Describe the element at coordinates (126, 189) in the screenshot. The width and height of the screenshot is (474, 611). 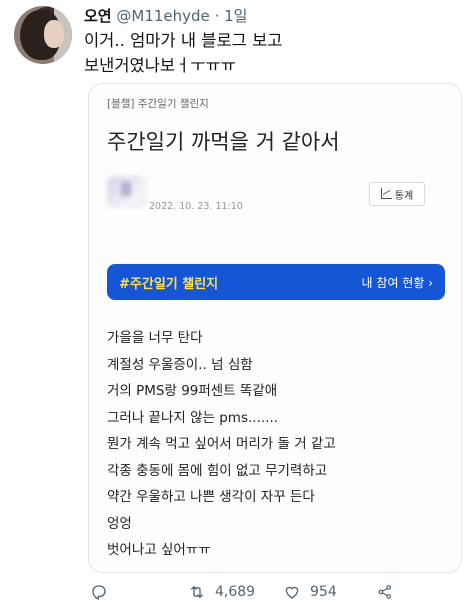
I see `blur-block` at that location.